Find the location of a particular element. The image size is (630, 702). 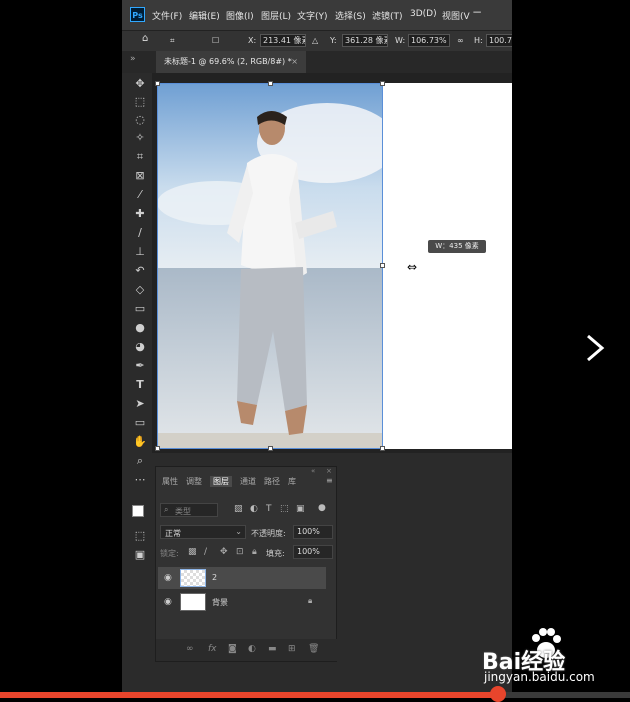

foreground-color-swatch is located at coordinates (138, 511).